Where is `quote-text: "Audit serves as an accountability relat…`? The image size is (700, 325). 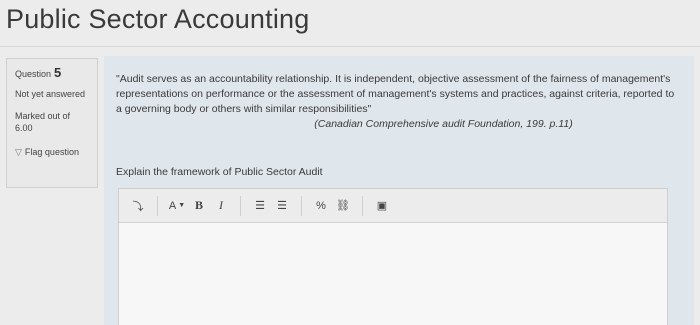 quote-text: "Audit serves as an accountability relat… is located at coordinates (395, 94).